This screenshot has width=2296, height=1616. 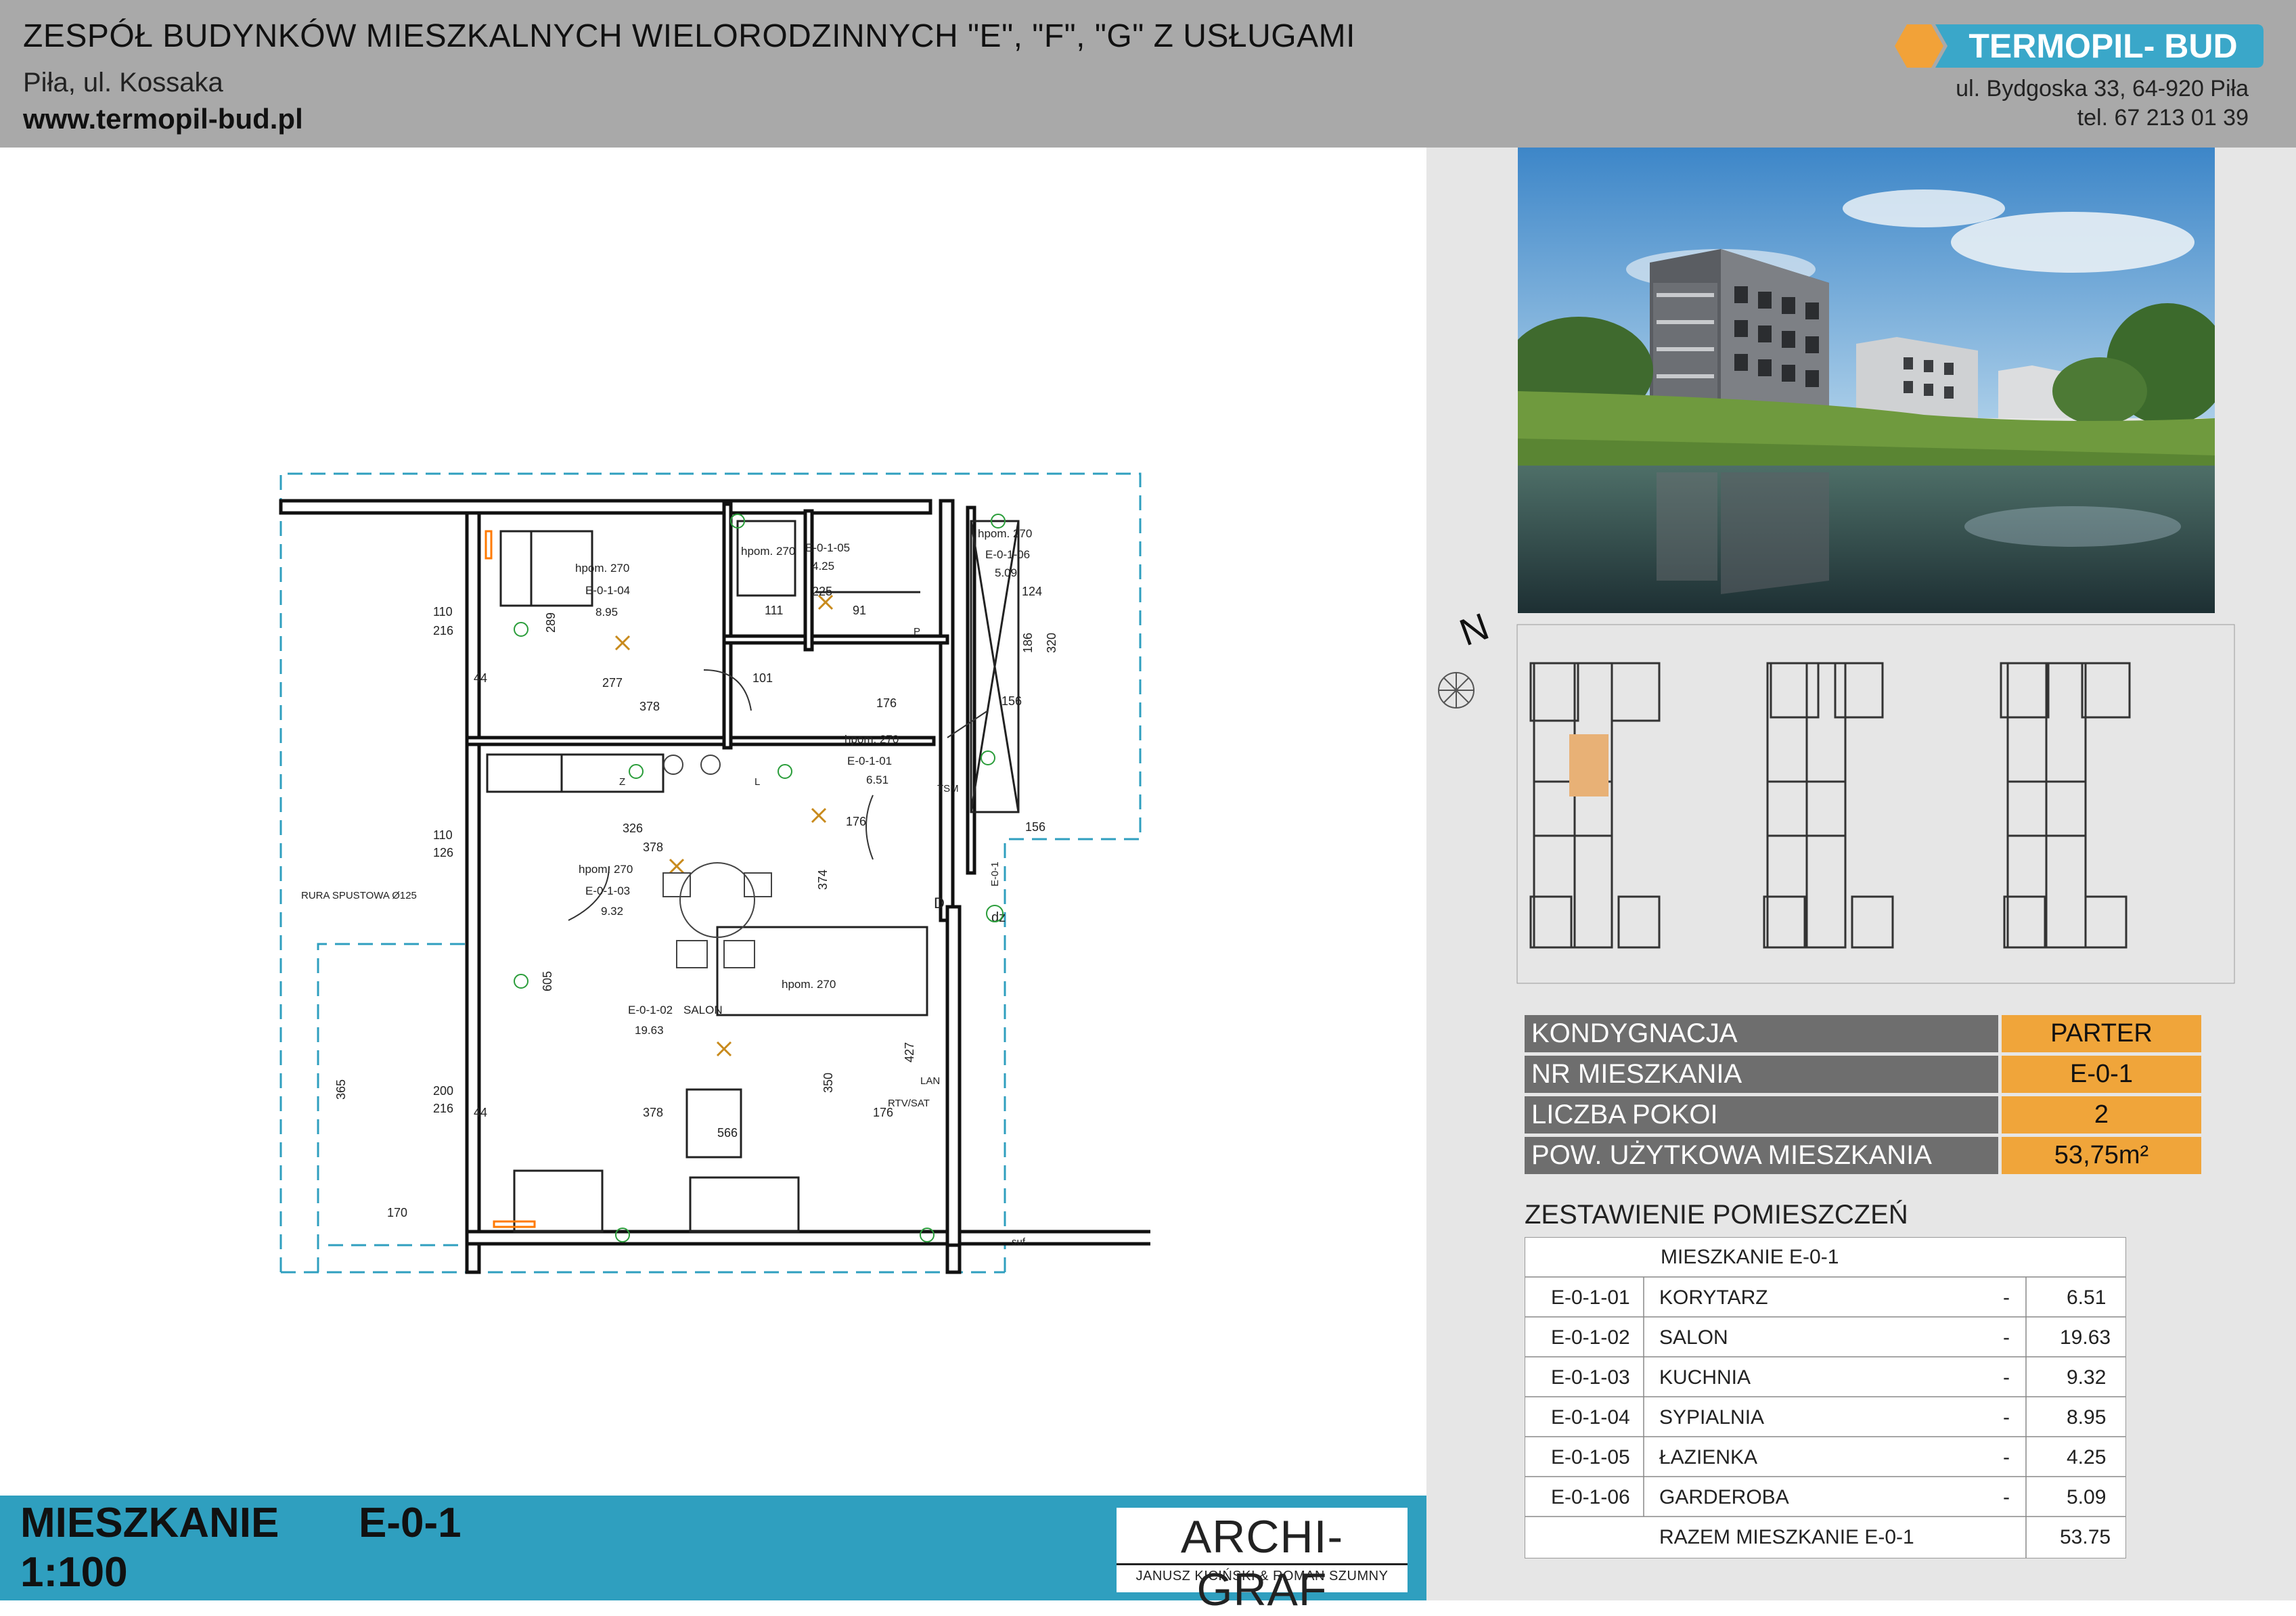 I want to click on room-name: GARDEROBA, so click(x=1724, y=1497).